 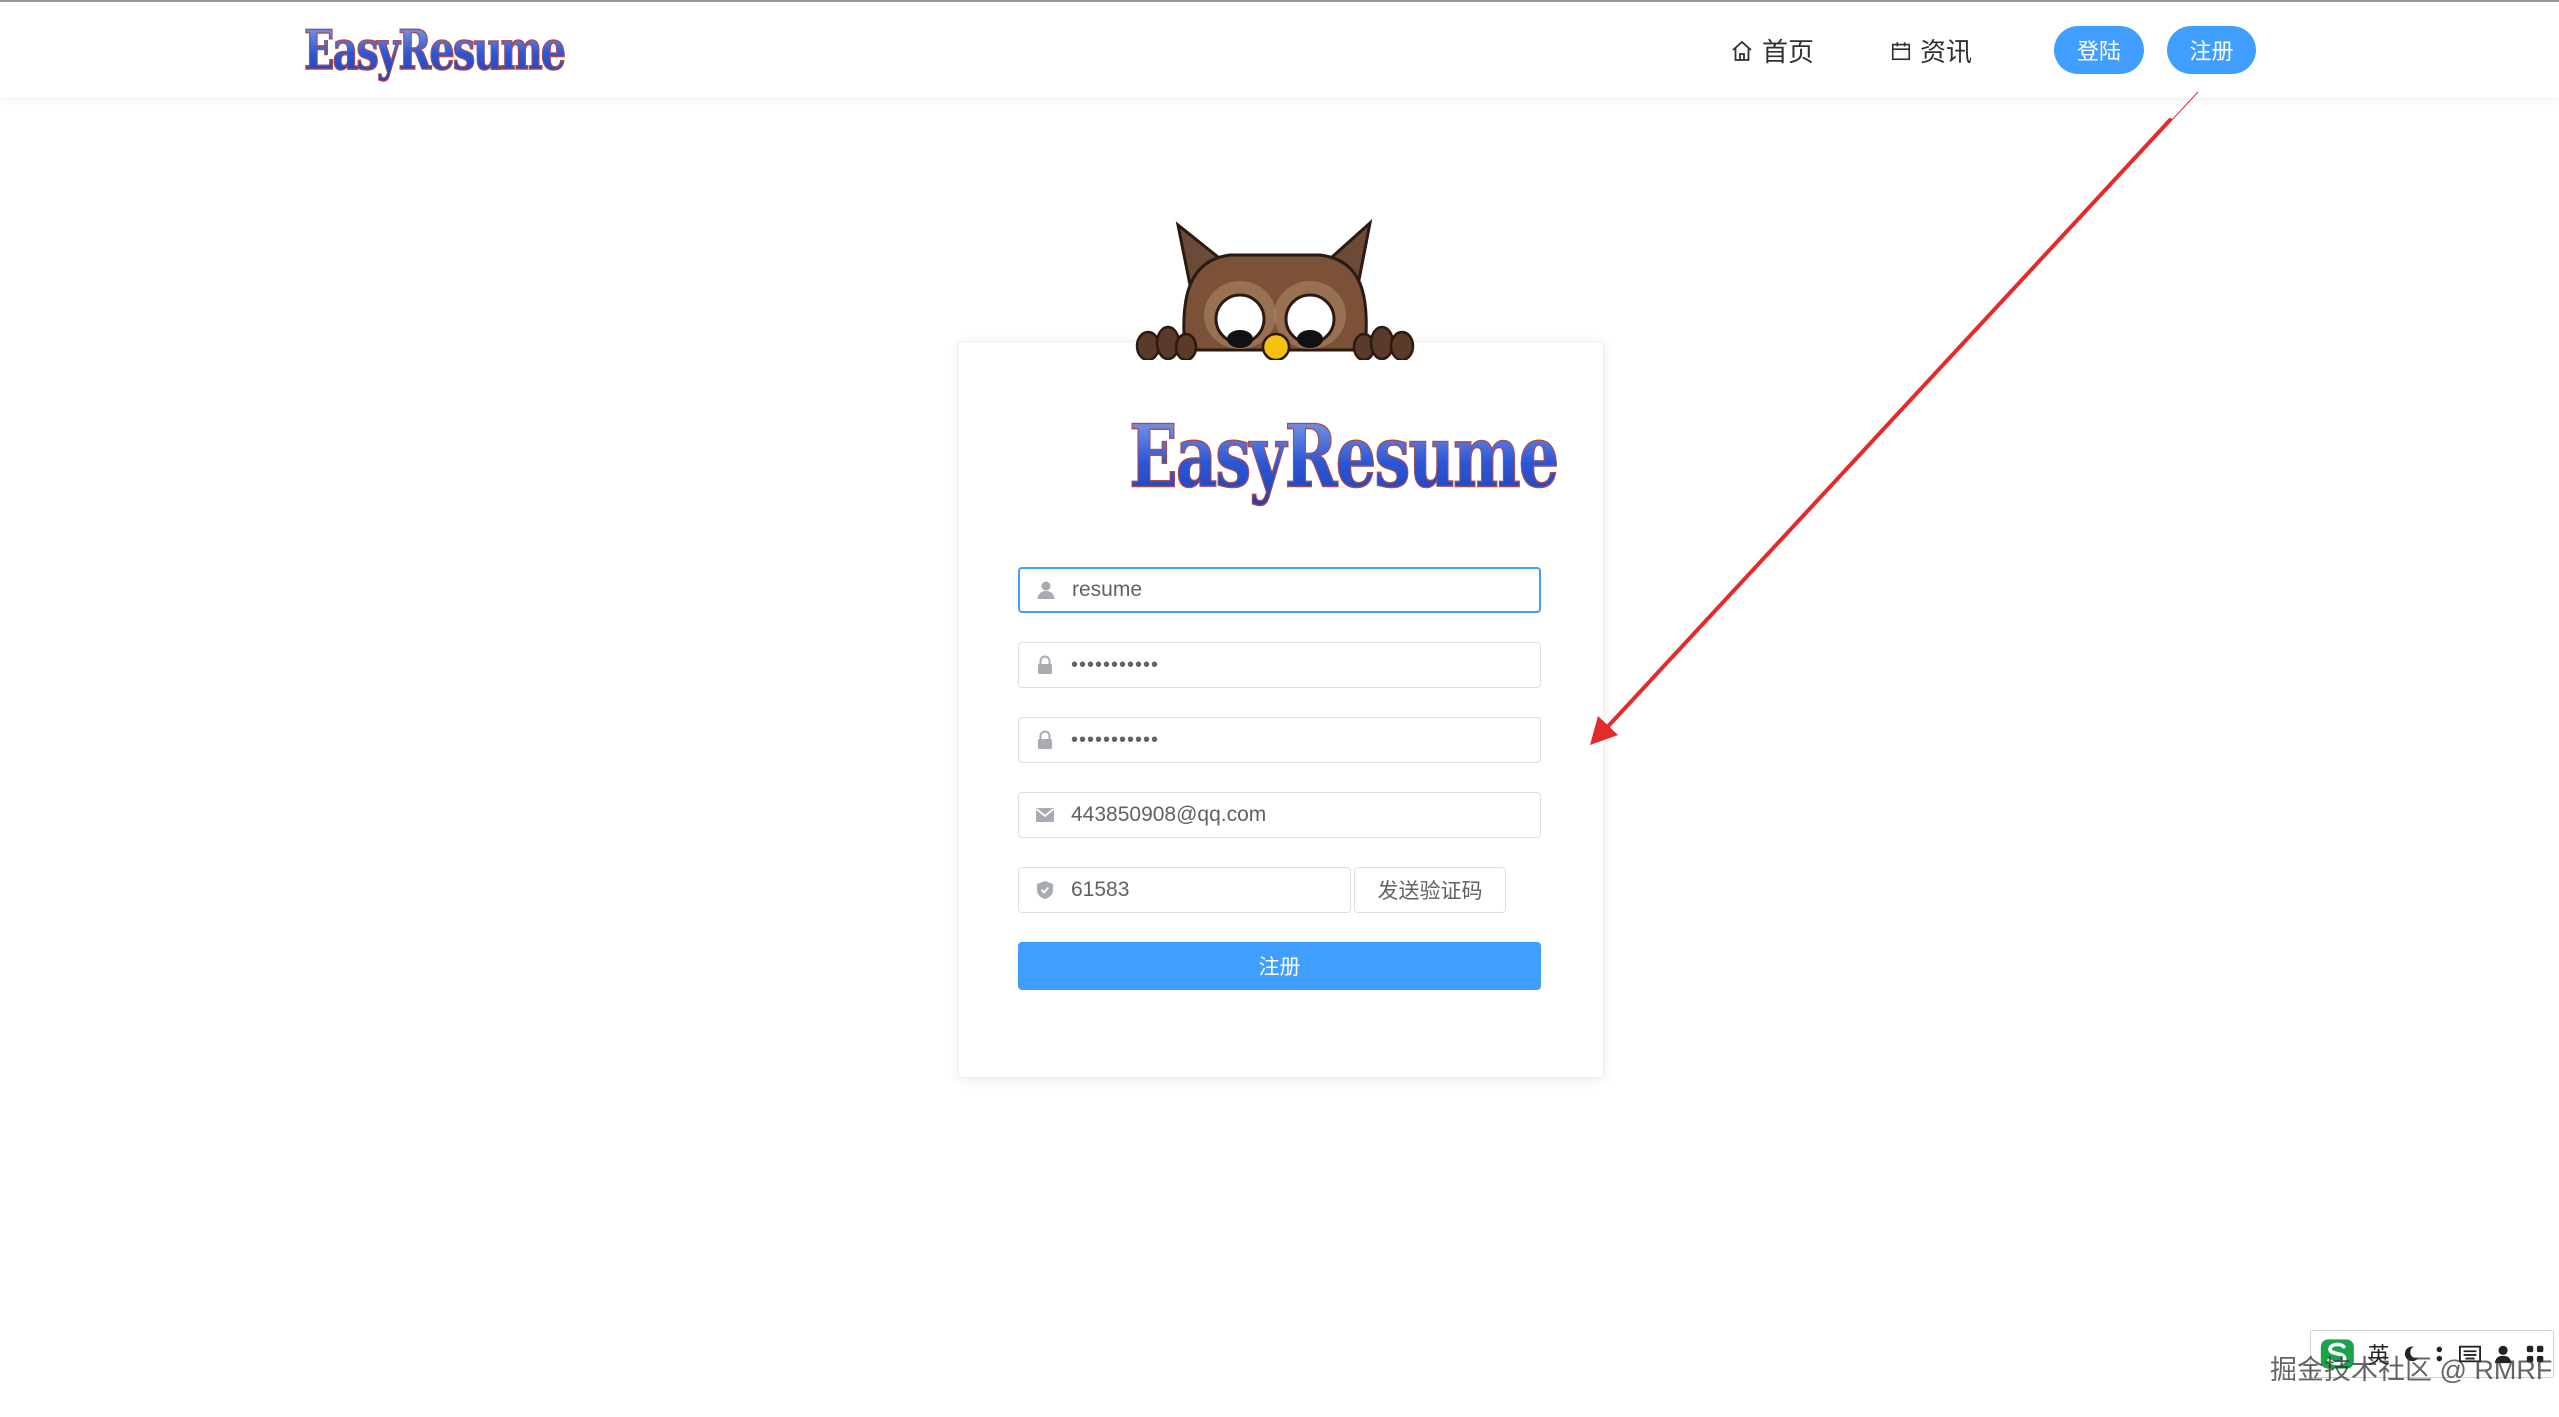 I want to click on shield-icon, so click(x=1045, y=890).